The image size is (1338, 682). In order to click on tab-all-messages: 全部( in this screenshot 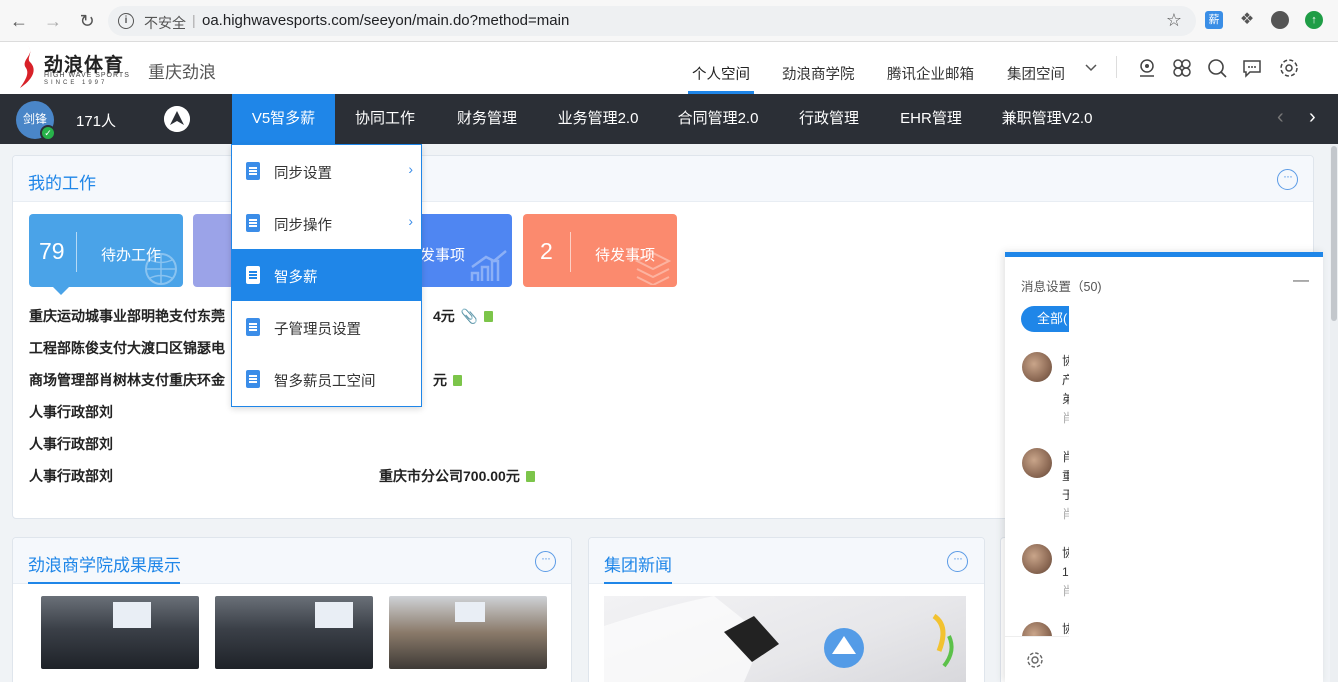, I will do `click(1045, 319)`.